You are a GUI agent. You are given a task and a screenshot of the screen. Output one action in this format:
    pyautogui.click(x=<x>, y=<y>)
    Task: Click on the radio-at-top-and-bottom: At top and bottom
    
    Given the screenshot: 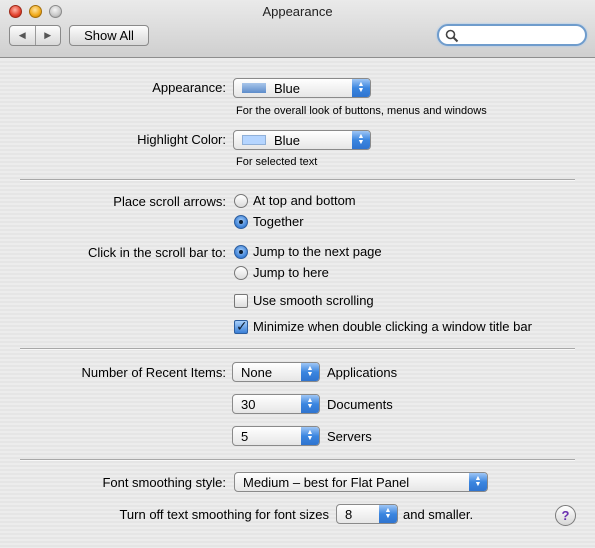 What is the action you would take?
    pyautogui.click(x=295, y=200)
    